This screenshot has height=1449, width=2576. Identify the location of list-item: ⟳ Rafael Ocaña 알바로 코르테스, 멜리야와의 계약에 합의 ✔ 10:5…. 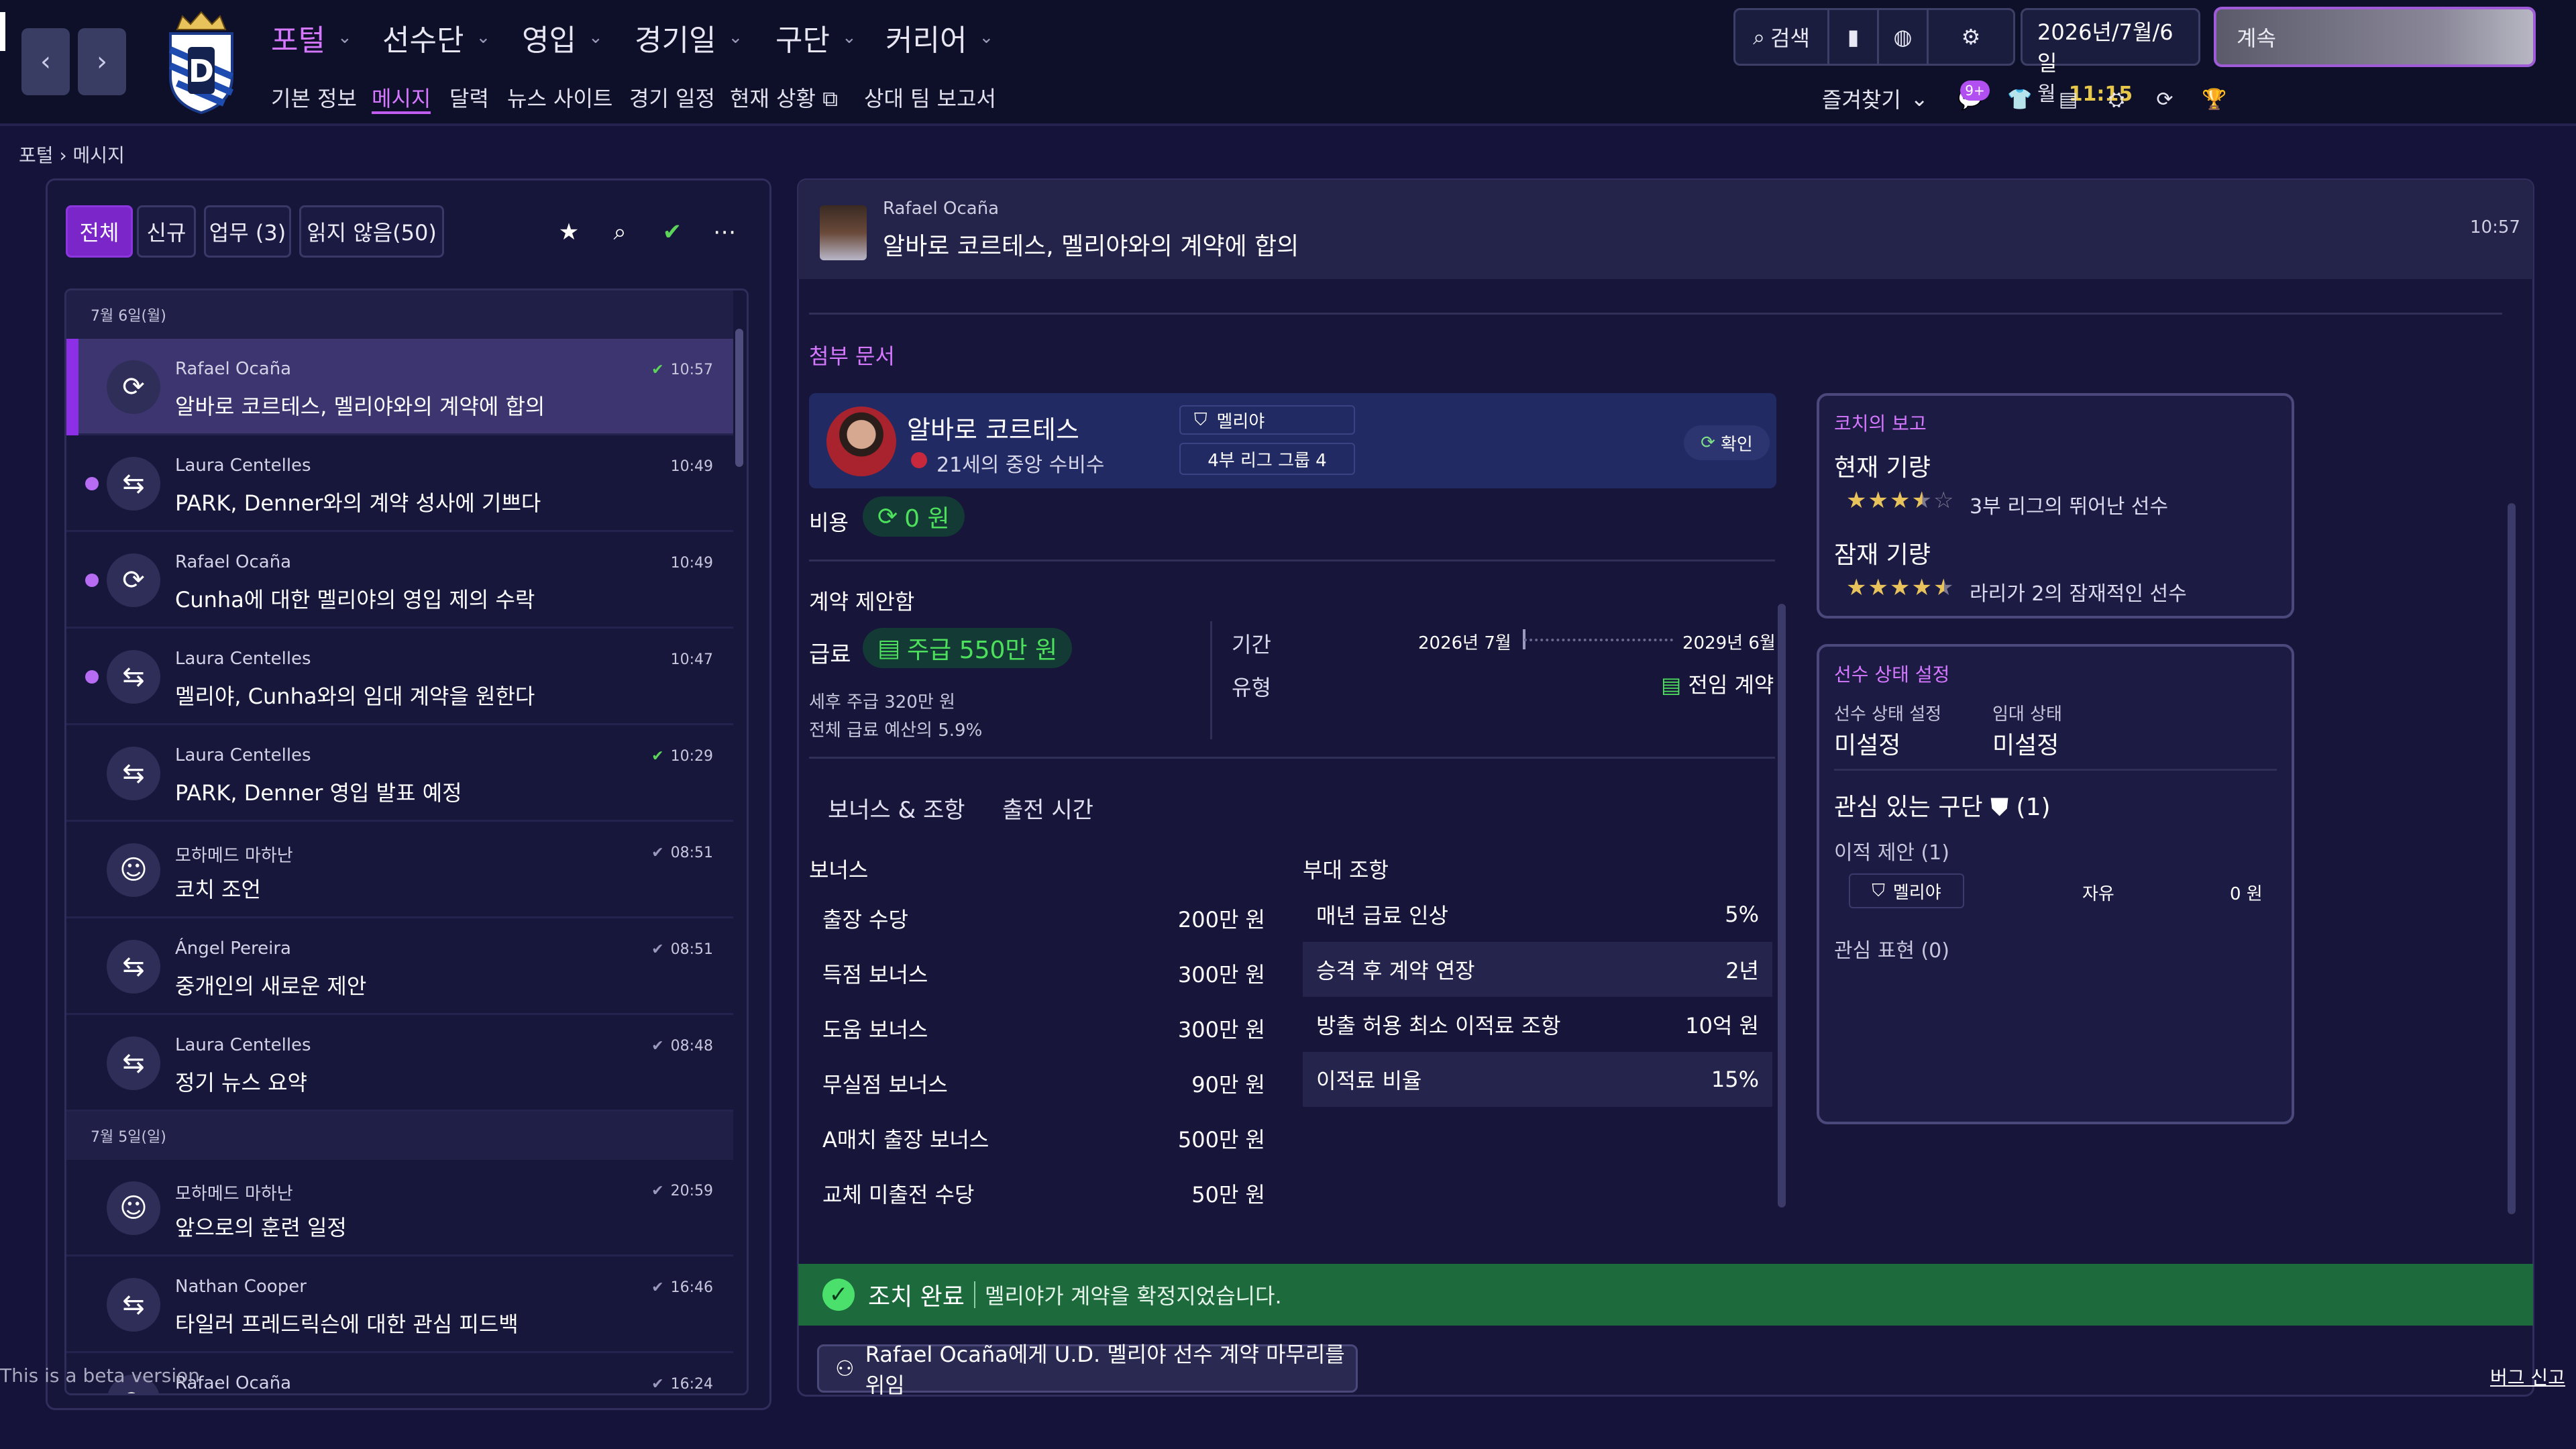
(399, 387).